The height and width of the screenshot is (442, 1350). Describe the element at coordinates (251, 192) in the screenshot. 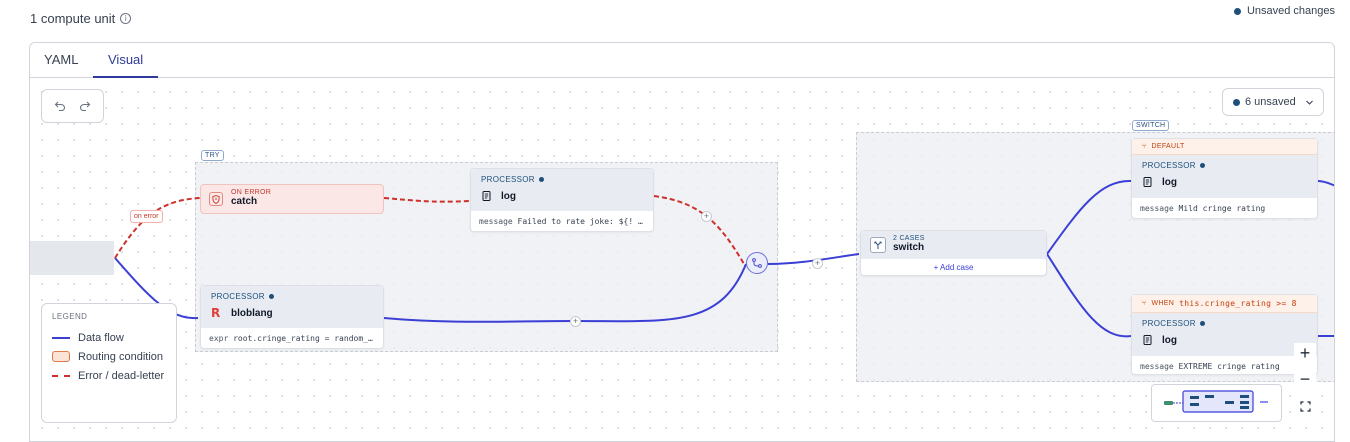

I see `catch-kind: ON ERROR` at that location.